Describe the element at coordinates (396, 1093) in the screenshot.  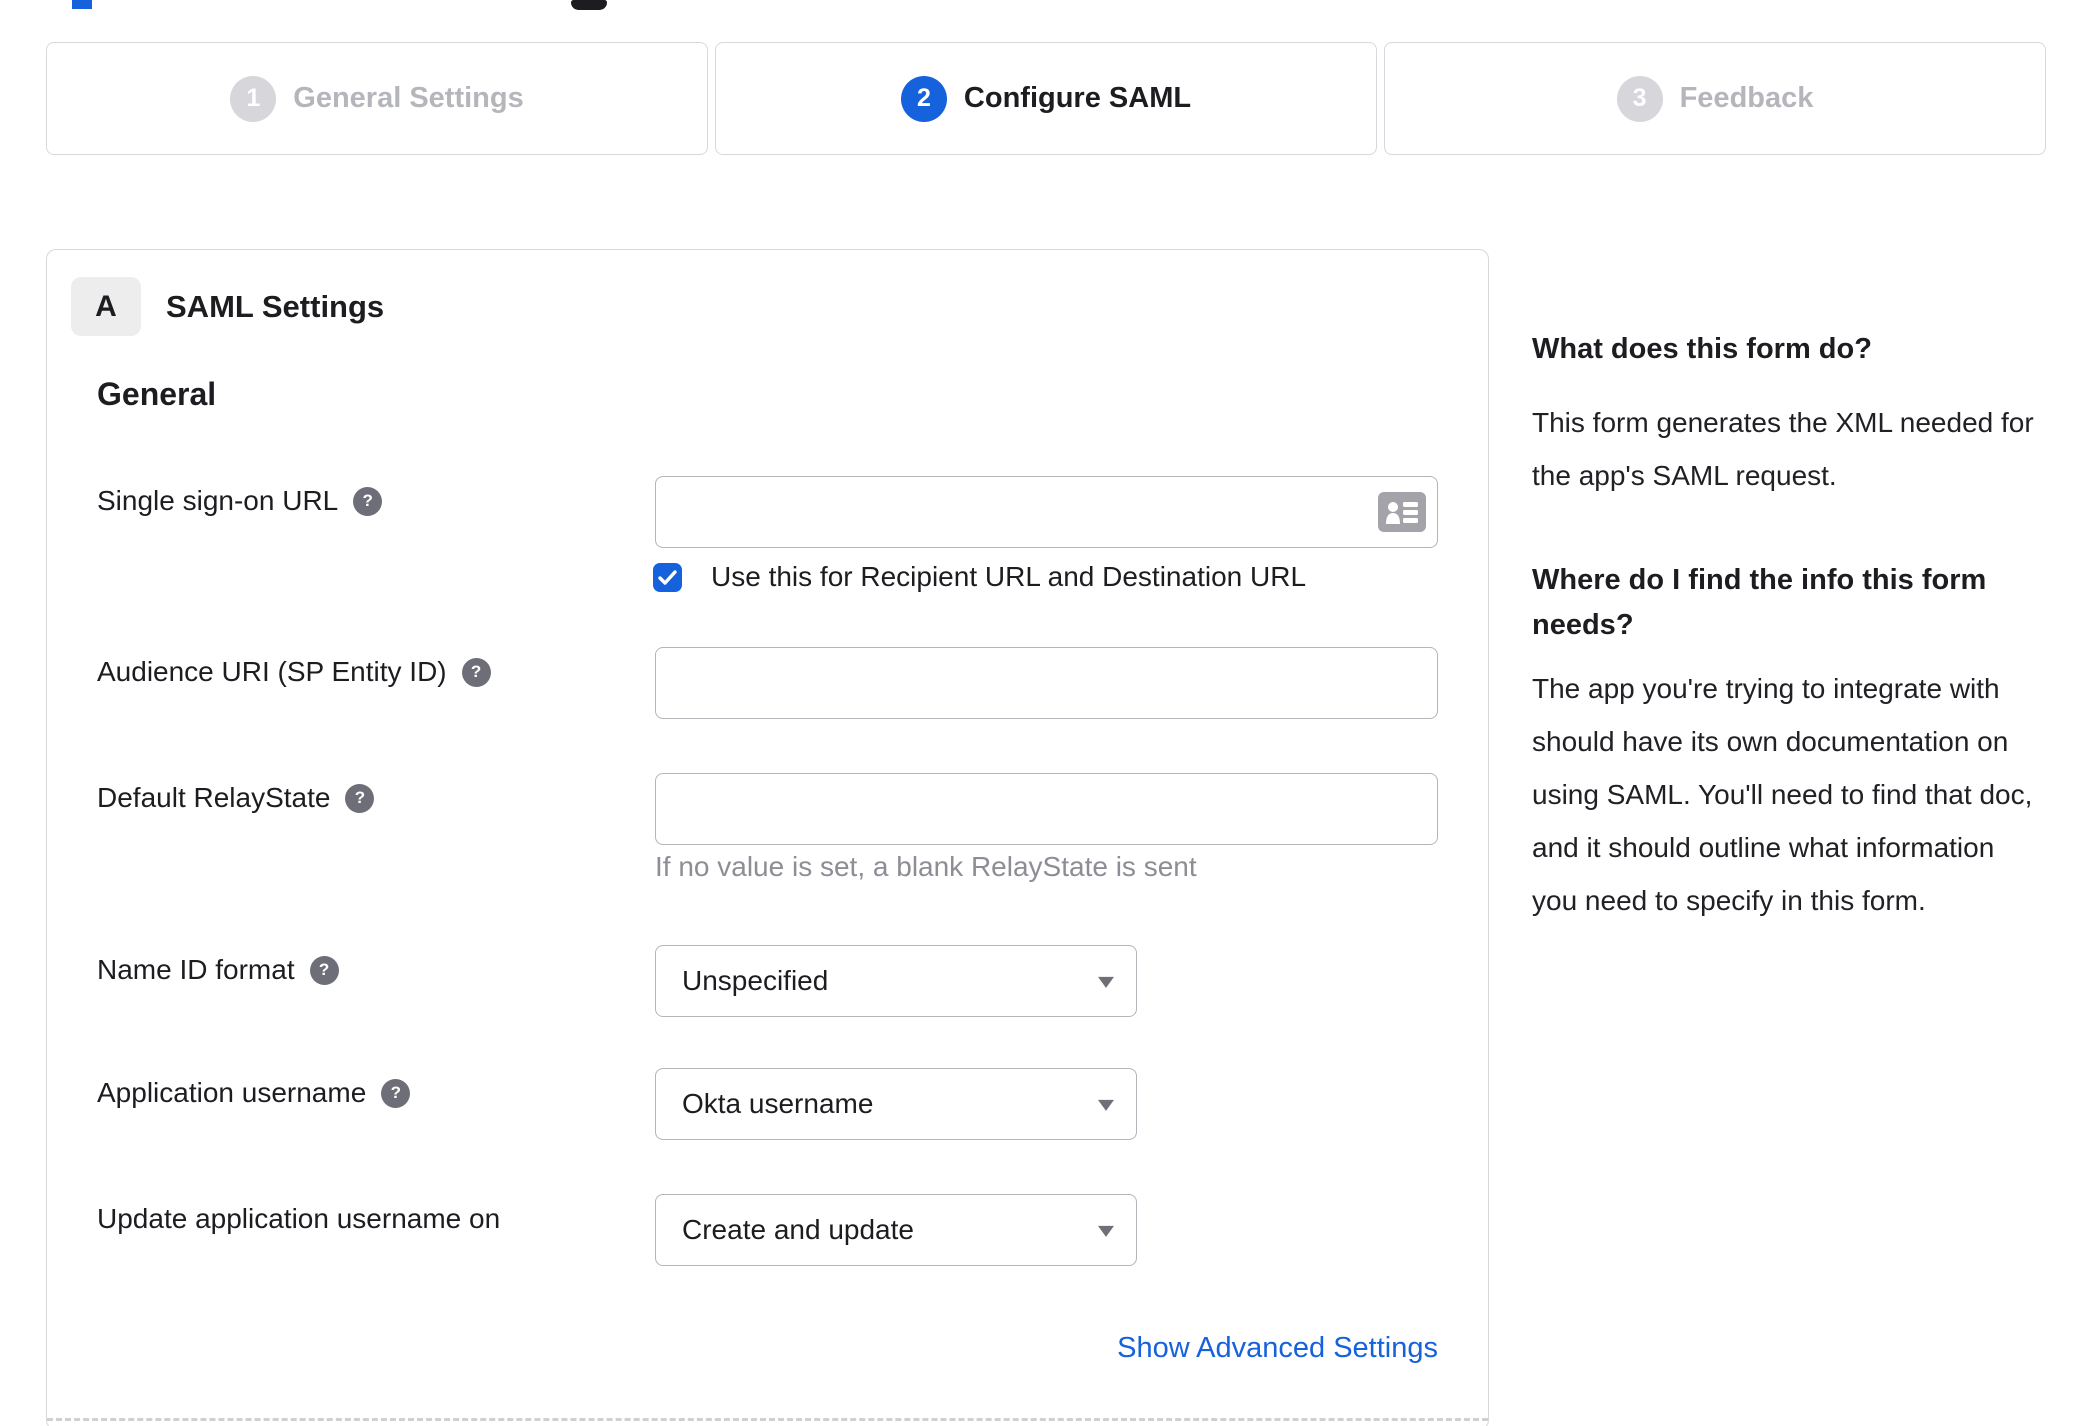
I see `application-username-help-icon: ?` at that location.